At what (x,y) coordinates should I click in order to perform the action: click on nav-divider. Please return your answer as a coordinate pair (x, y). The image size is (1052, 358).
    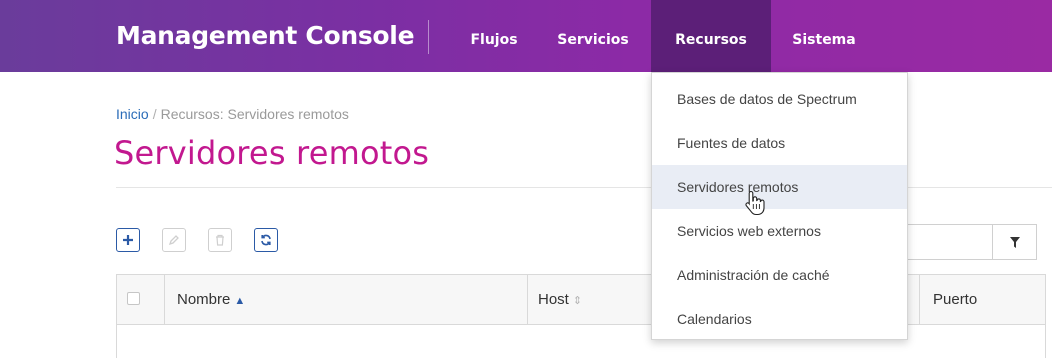
    Looking at the image, I should click on (428, 37).